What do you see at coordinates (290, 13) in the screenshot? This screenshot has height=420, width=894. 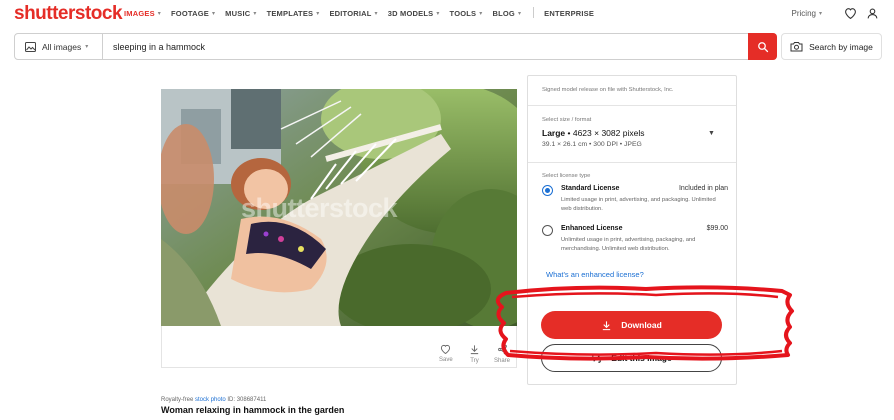 I see `nav-link-label: TEMPLATES` at bounding box center [290, 13].